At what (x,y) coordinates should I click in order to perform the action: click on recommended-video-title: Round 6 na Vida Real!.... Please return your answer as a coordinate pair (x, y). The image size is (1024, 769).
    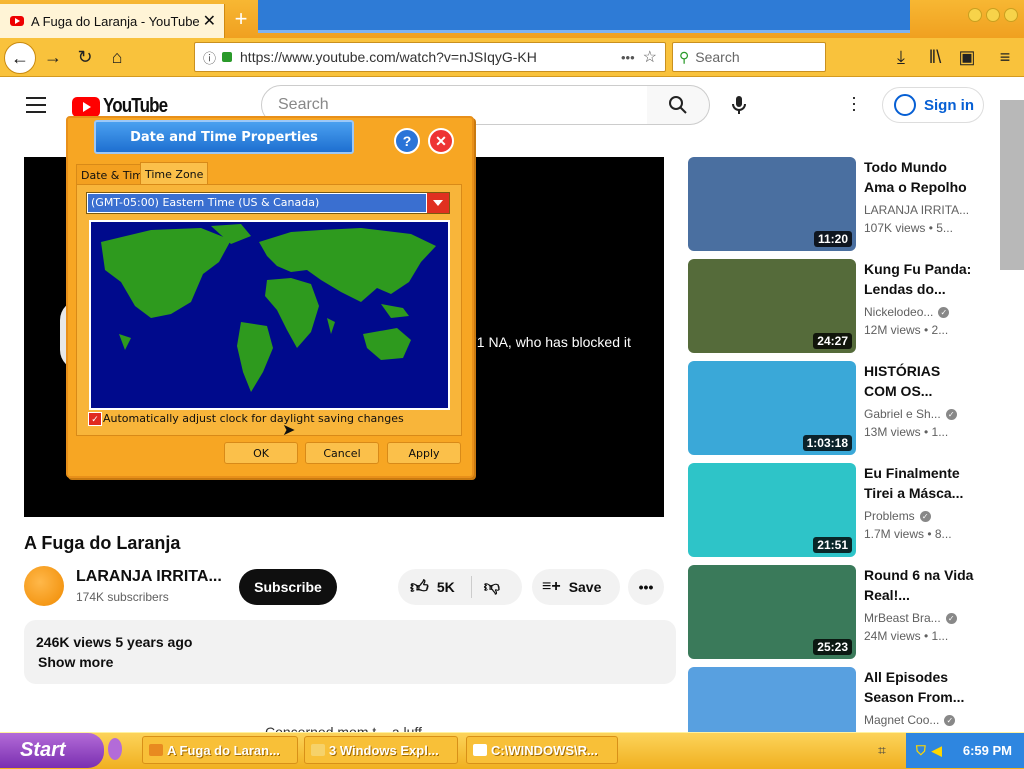
    Looking at the image, I should click on (919, 585).